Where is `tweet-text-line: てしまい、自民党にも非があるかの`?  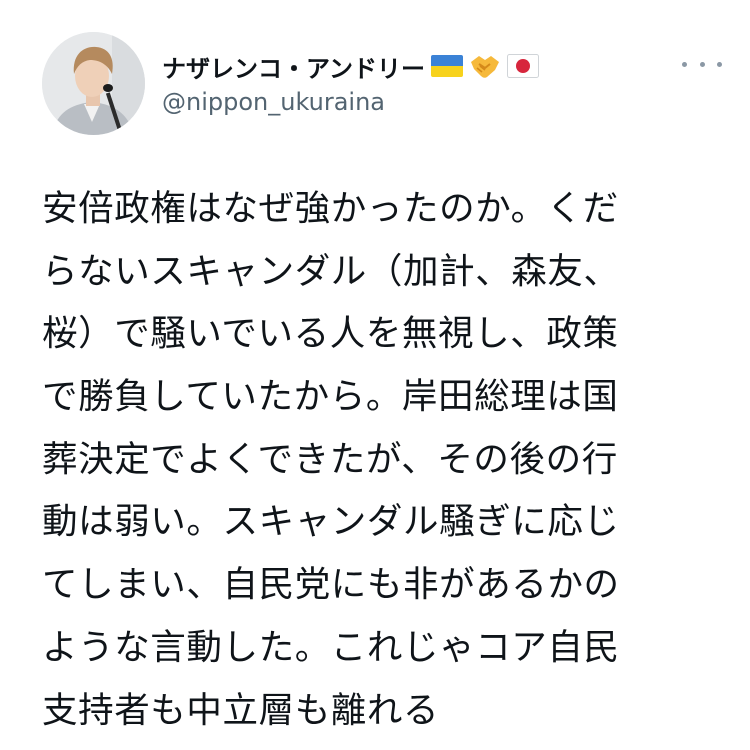 tweet-text-line: てしまい、自民党にも非があるかの is located at coordinates (331, 585).